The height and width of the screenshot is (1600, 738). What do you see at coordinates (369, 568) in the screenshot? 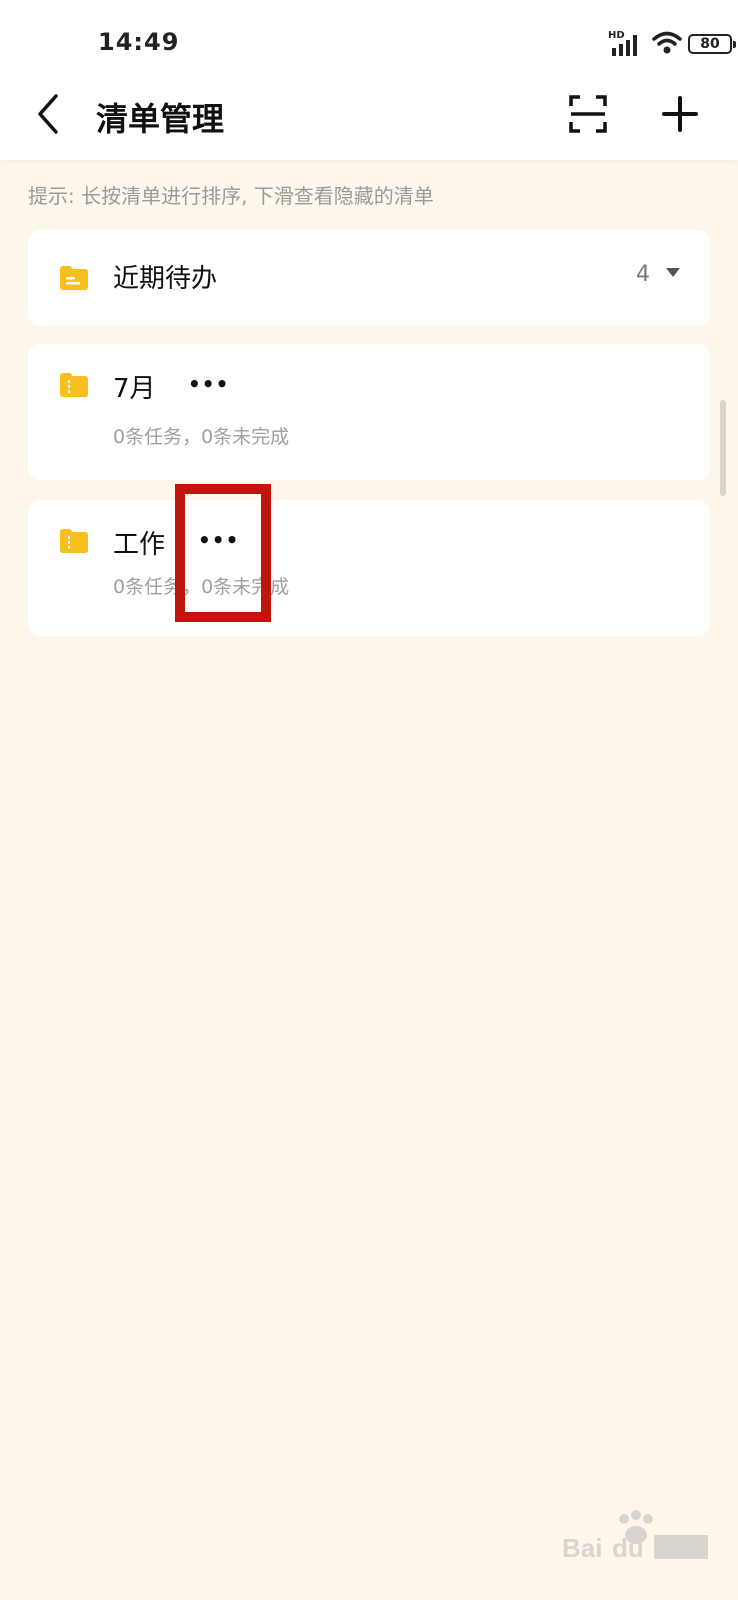
I see `list-card-work: 工作 ••• 0条任务，0条未完成` at bounding box center [369, 568].